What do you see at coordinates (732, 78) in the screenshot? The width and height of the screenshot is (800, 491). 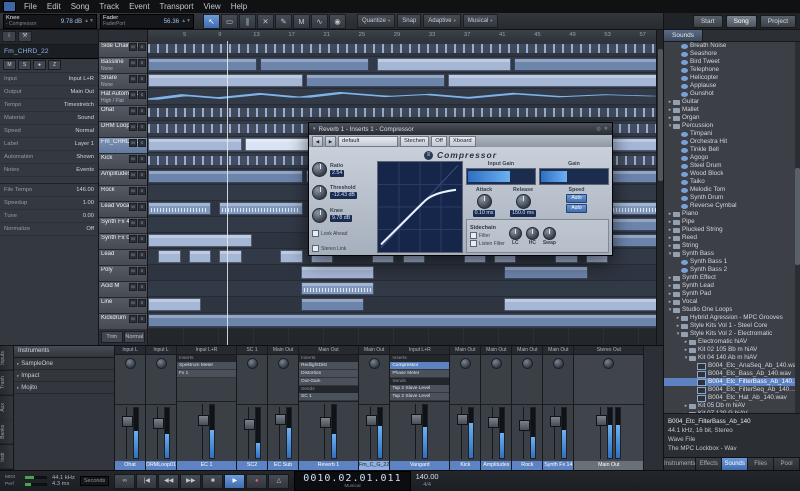 I see `browser-item-helicopter: Helicopter` at bounding box center [732, 78].